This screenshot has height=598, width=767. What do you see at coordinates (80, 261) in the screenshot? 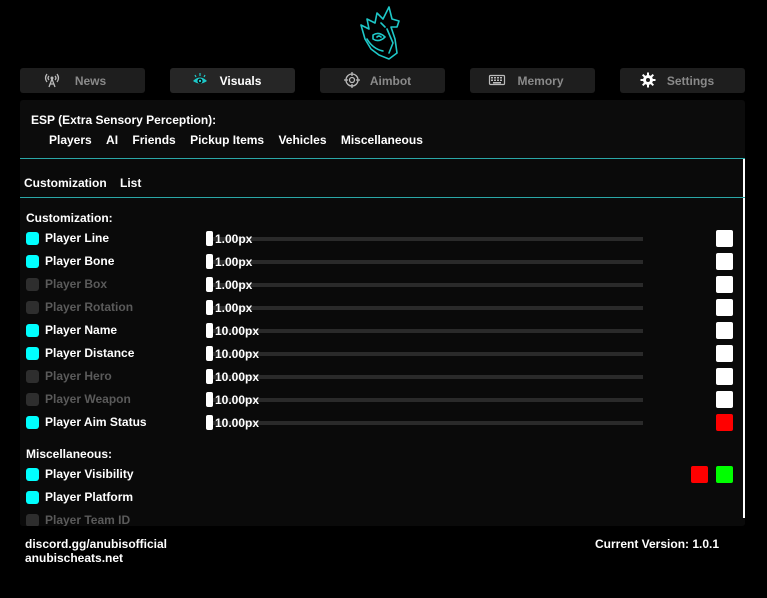
I see `setting-label: Player Bone` at bounding box center [80, 261].